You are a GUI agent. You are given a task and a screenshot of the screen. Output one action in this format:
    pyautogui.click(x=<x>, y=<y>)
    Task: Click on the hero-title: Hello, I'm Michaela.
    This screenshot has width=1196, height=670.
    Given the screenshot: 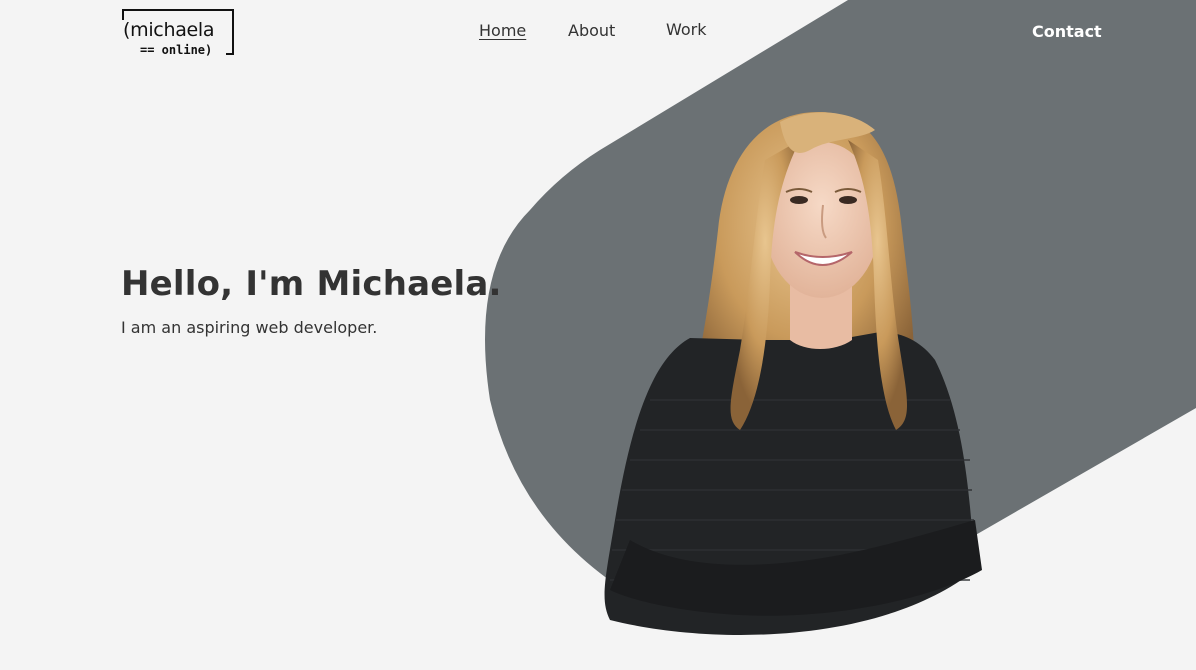 What is the action you would take?
    pyautogui.click(x=311, y=284)
    